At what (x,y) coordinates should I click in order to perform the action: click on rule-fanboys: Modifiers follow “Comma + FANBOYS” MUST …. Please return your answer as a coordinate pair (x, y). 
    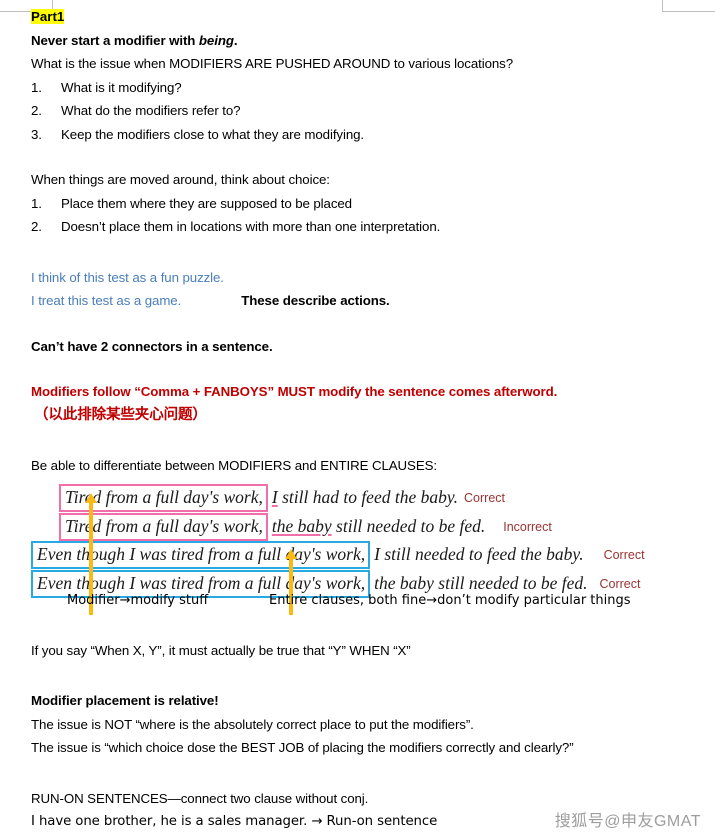
    Looking at the image, I should click on (294, 391).